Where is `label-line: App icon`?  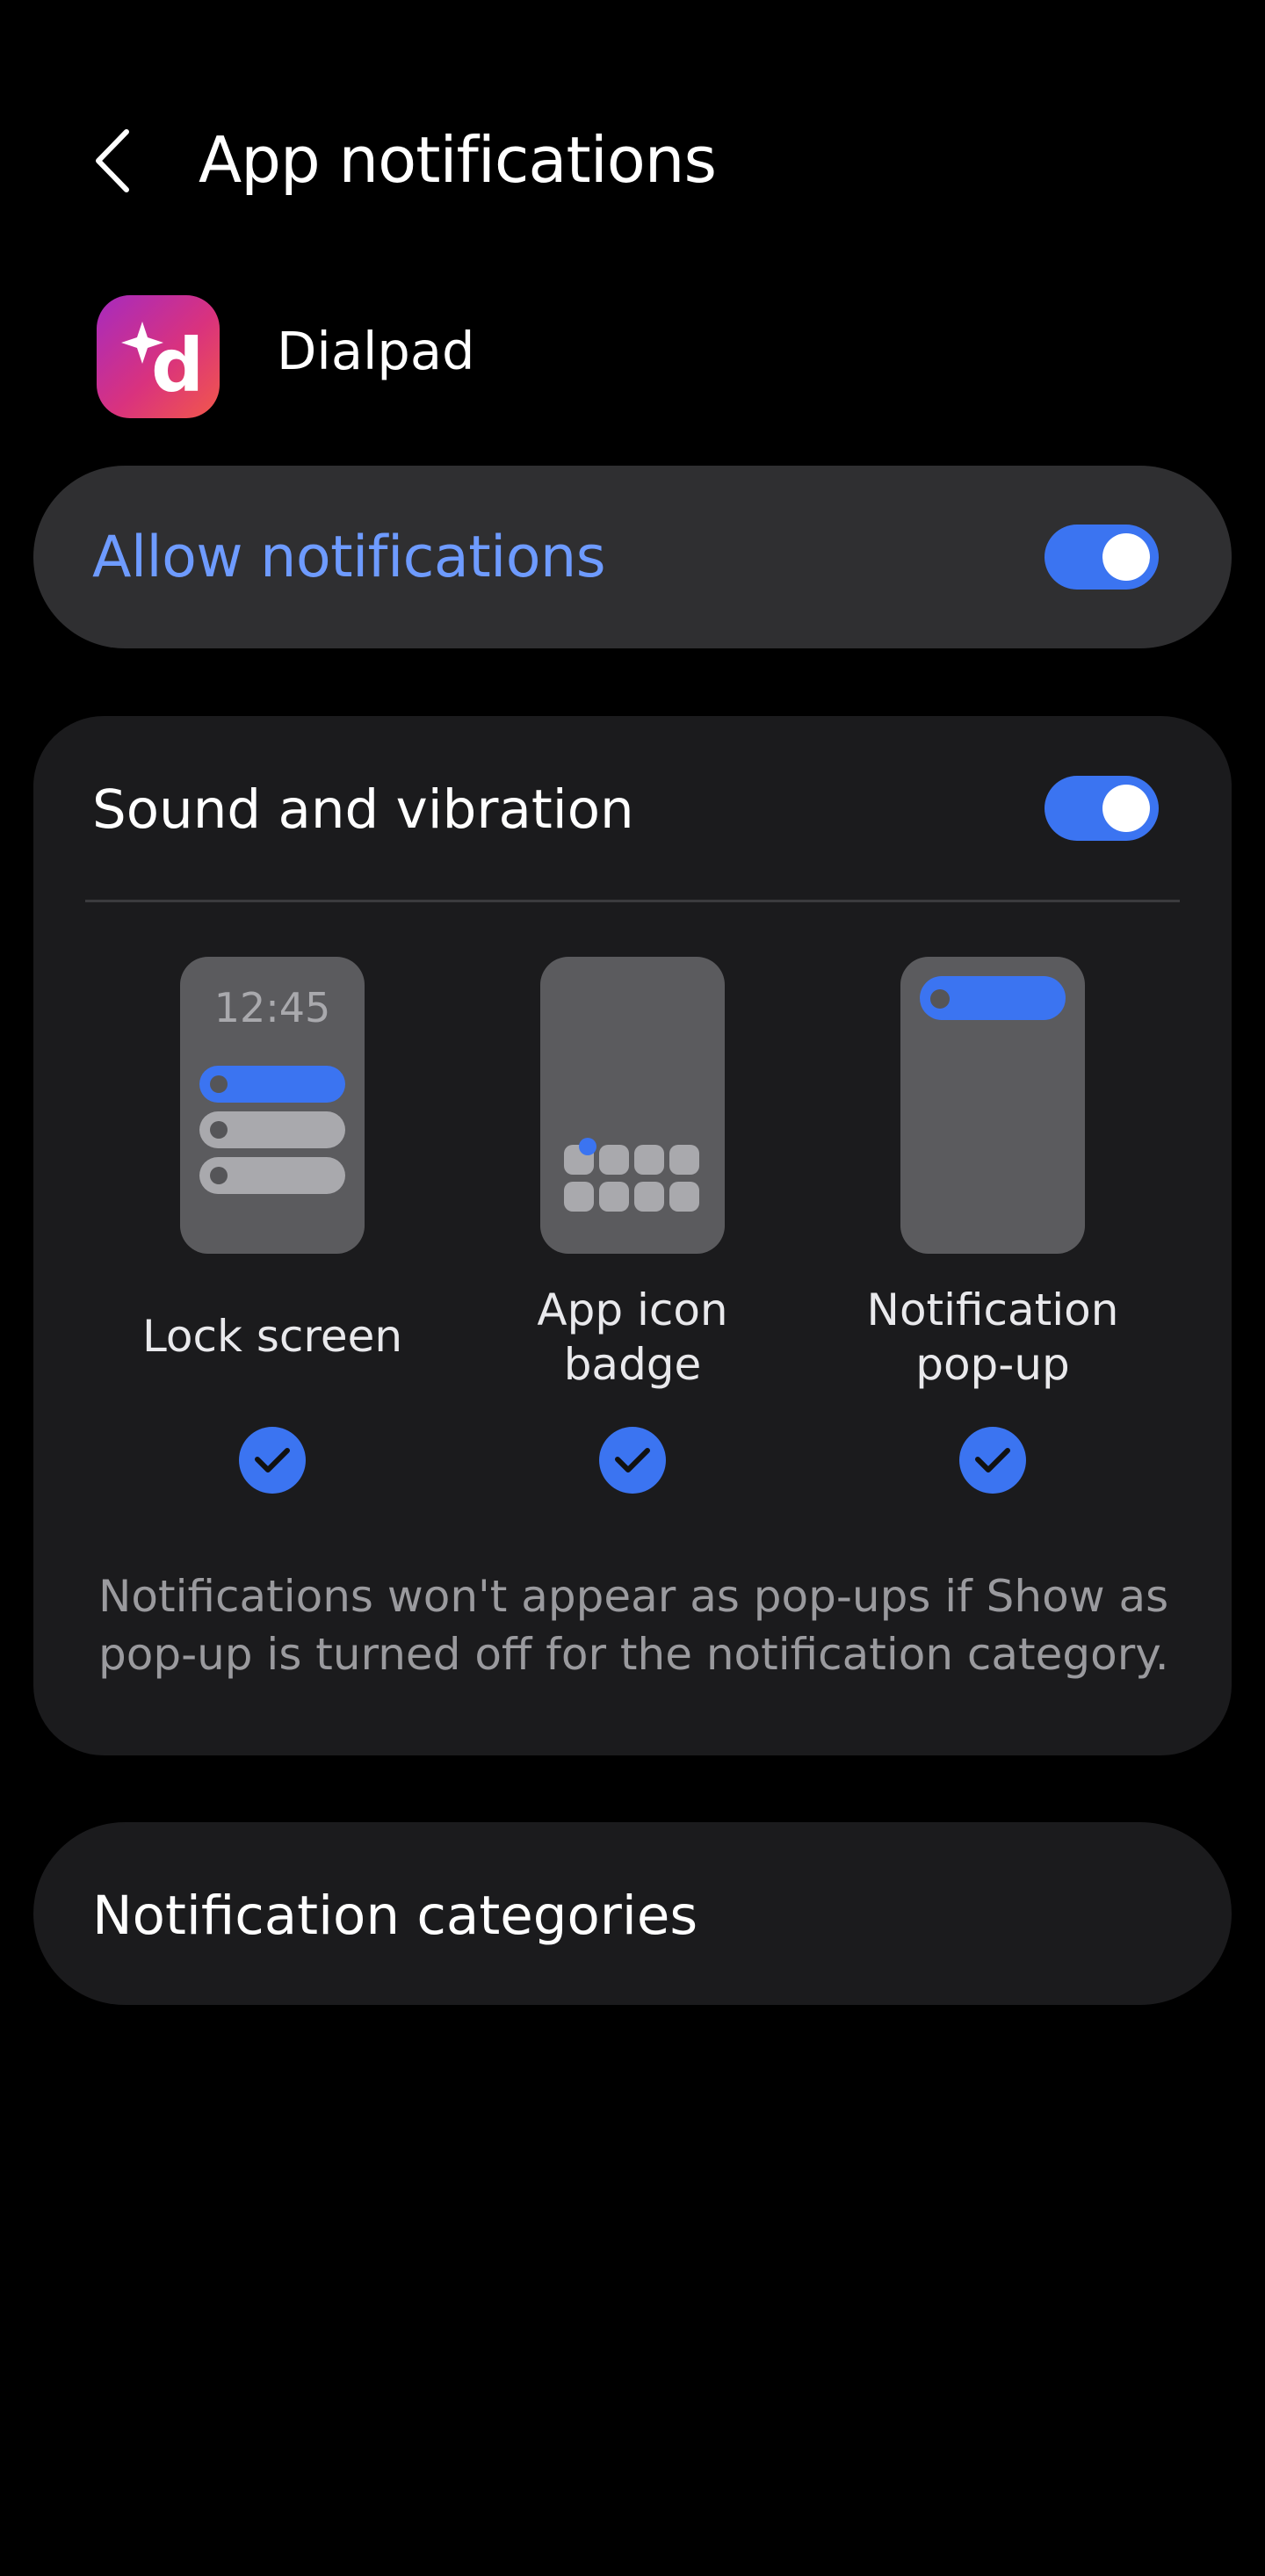 label-line: App icon is located at coordinates (632, 1309).